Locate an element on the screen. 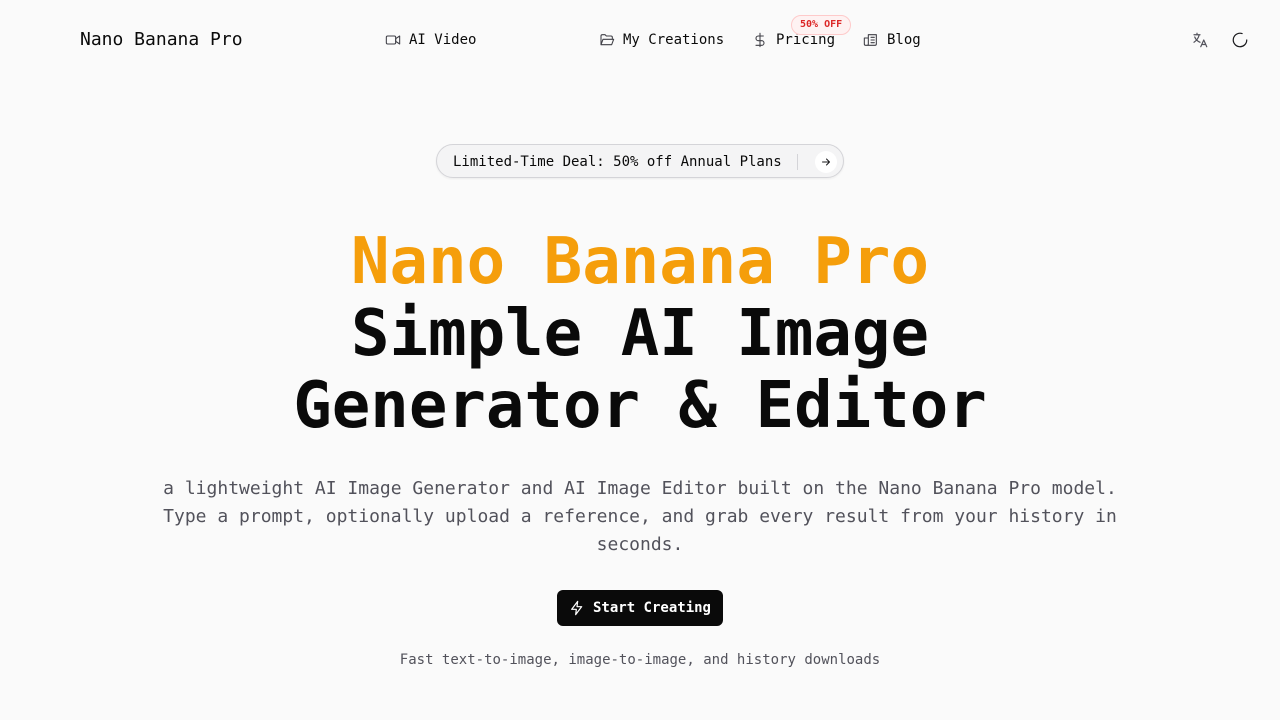 This screenshot has width=1280, height=720. language-button is located at coordinates (1200, 40).